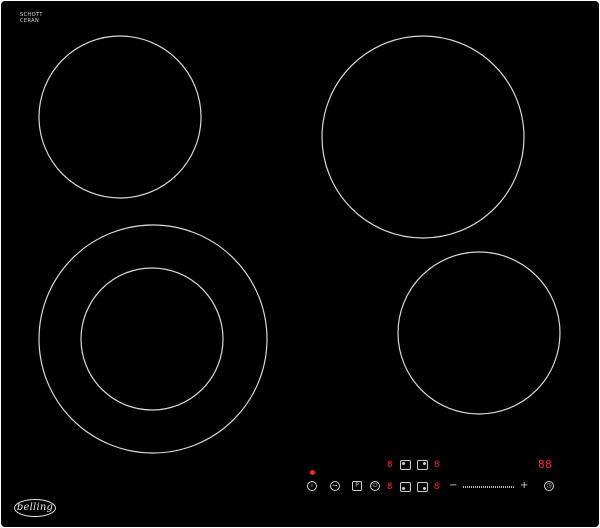 The height and width of the screenshot is (528, 600). I want to click on zone-select-rear-right, so click(422, 465).